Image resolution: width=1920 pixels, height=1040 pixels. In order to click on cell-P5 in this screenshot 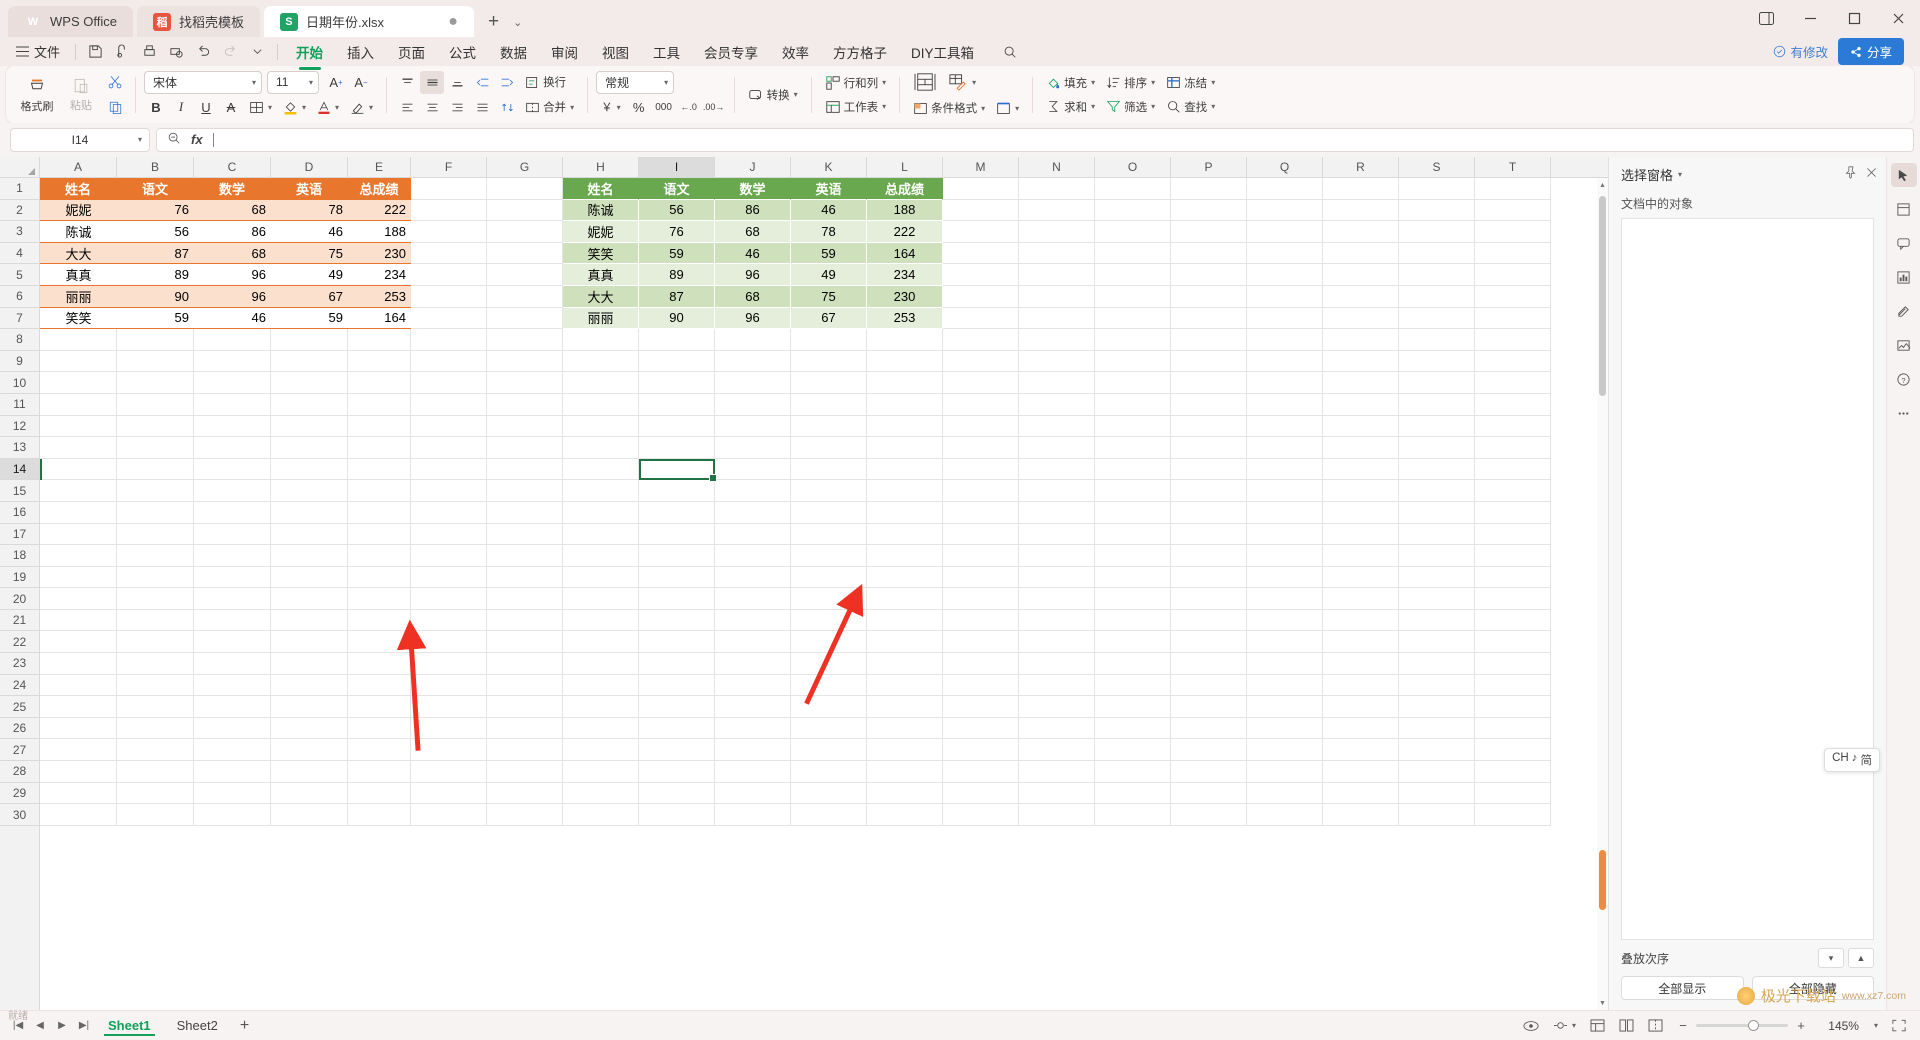, I will do `click(1209, 275)`.